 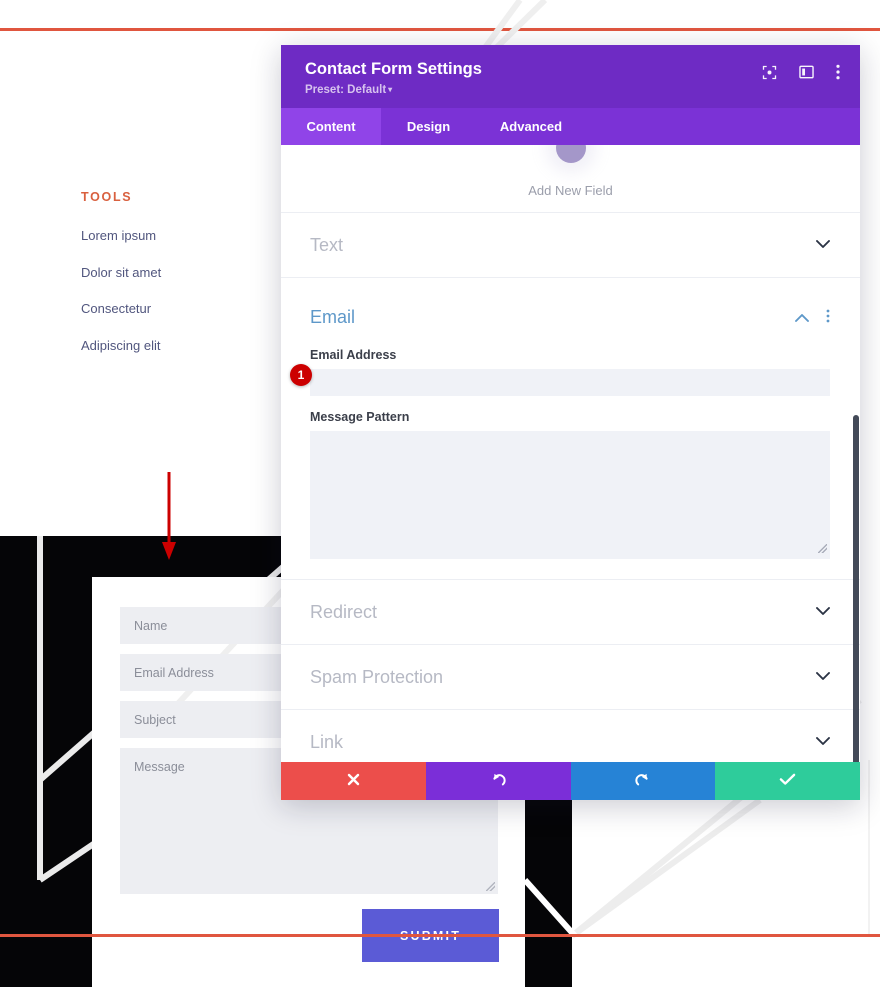 What do you see at coordinates (393, 69) in the screenshot?
I see `modal-title: Contact Form Settings` at bounding box center [393, 69].